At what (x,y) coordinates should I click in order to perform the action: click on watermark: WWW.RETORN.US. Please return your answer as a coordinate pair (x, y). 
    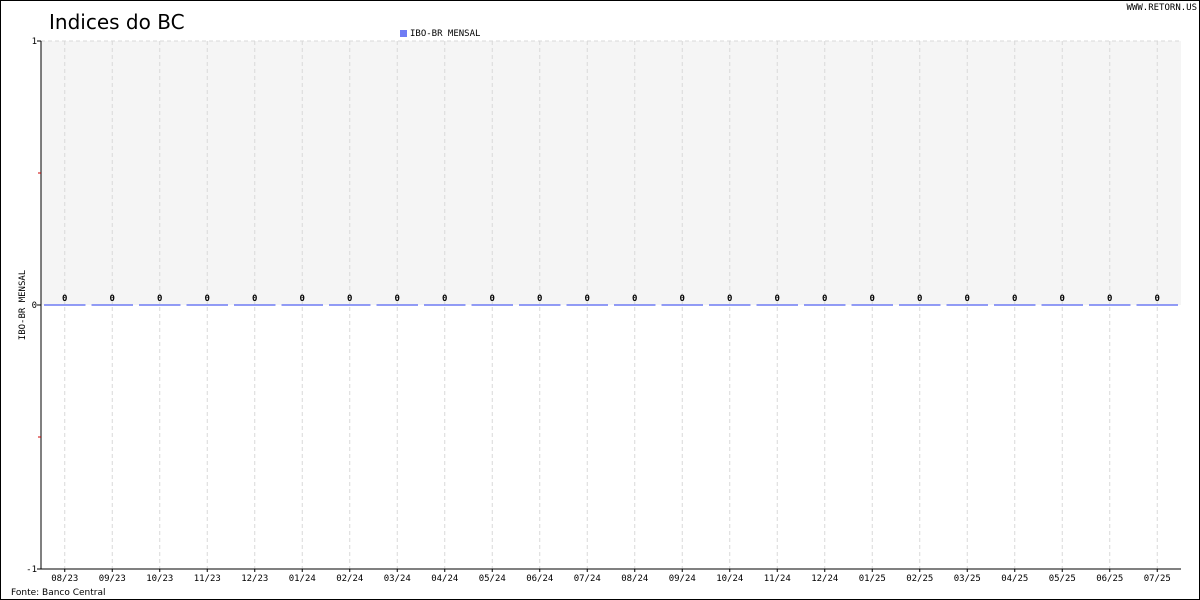
    Looking at the image, I should click on (1162, 8).